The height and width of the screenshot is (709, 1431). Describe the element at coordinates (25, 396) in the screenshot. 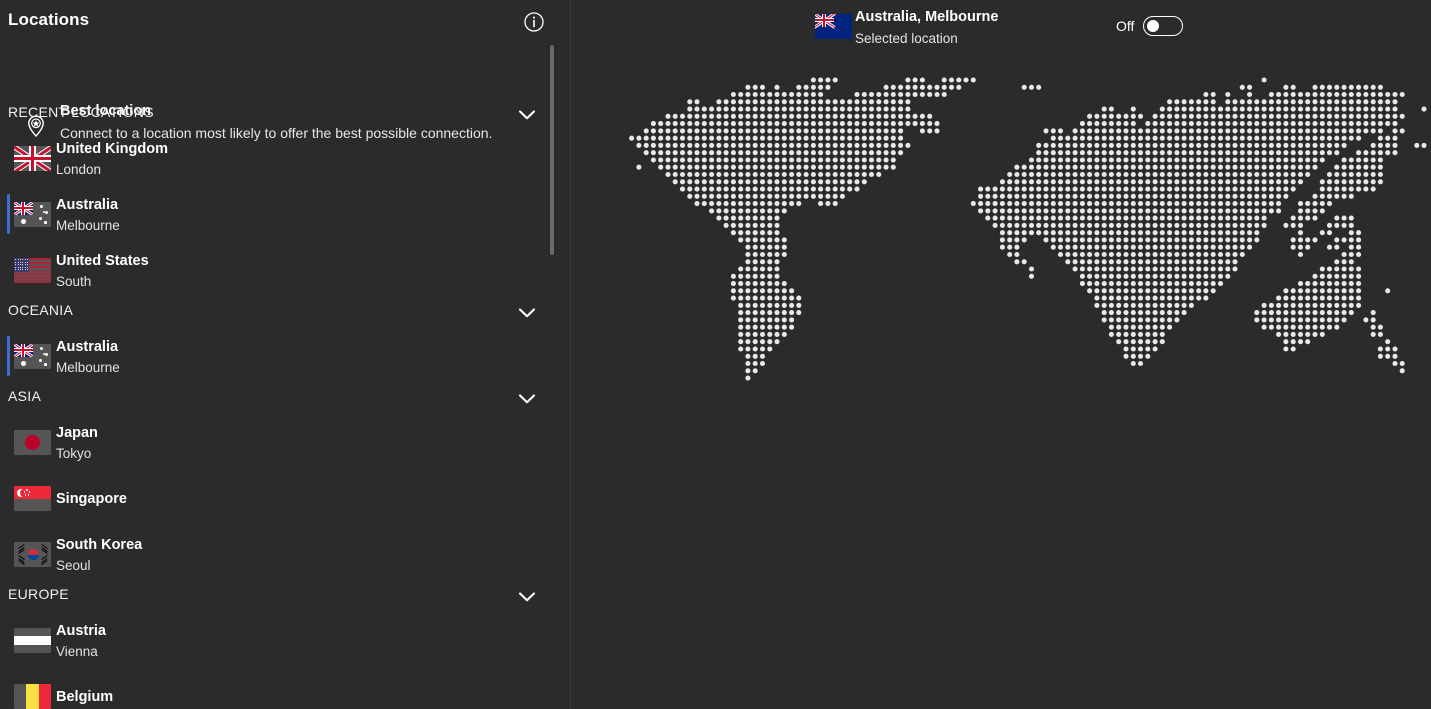

I see `section-label: ASIA` at that location.